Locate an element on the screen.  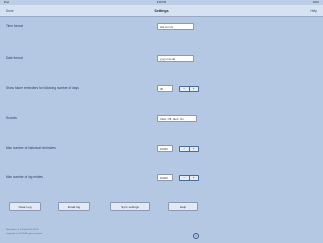
clear-log-button: Clear Log is located at coordinates (25, 206).